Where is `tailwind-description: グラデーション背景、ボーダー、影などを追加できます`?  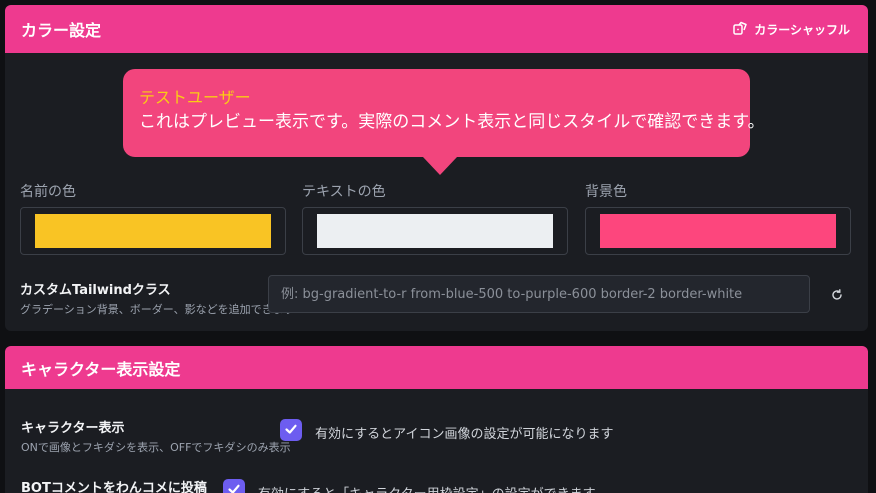 tailwind-description: グラデーション背景、ボーダー、影などを追加できます is located at coordinates (157, 309).